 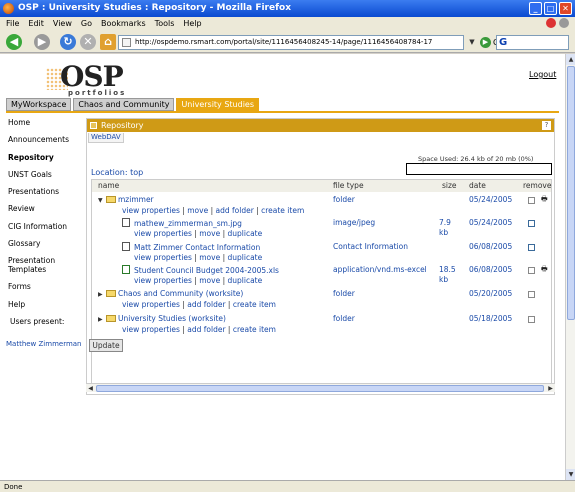 I want to click on file-name-jpg: mathew_zimmerman_sm.jpg, so click(x=182, y=223).